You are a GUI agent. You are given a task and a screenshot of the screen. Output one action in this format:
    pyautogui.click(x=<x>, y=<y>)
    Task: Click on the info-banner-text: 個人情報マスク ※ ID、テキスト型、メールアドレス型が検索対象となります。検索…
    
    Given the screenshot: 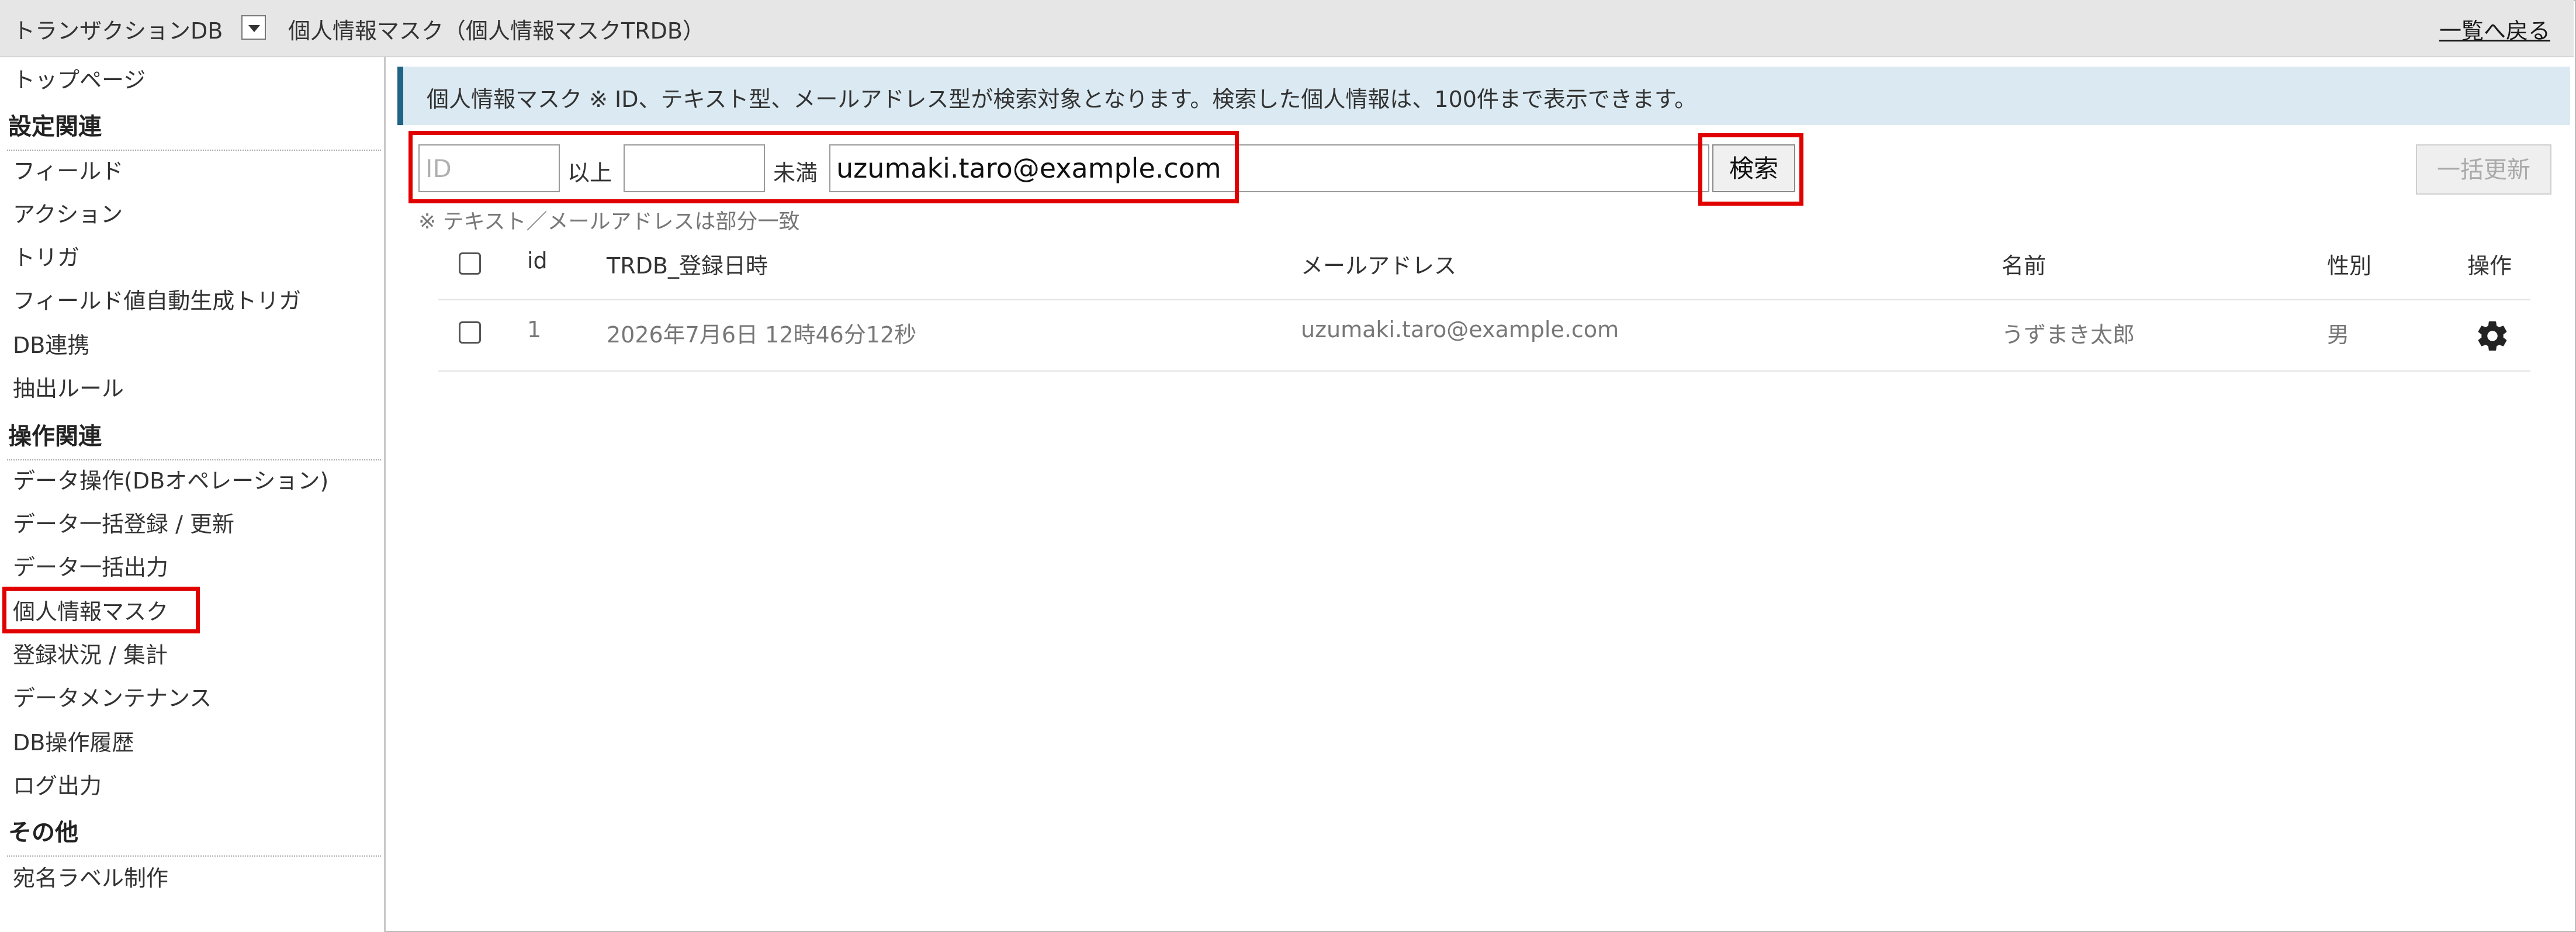 What is the action you would take?
    pyautogui.click(x=1062, y=99)
    